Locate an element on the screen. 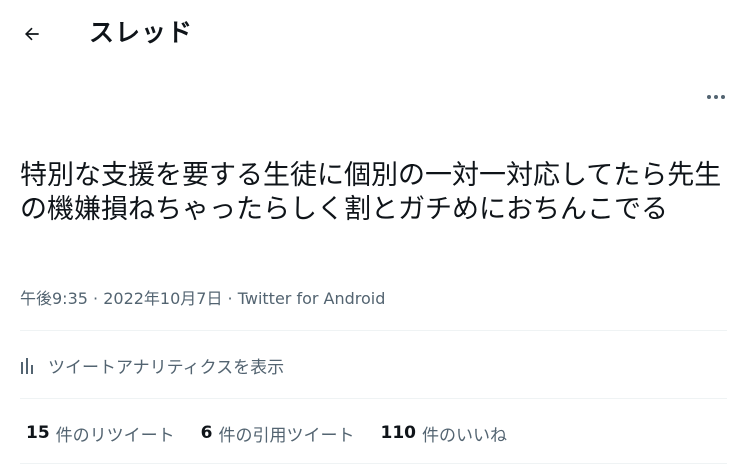  arrow-left-icon is located at coordinates (32, 34).